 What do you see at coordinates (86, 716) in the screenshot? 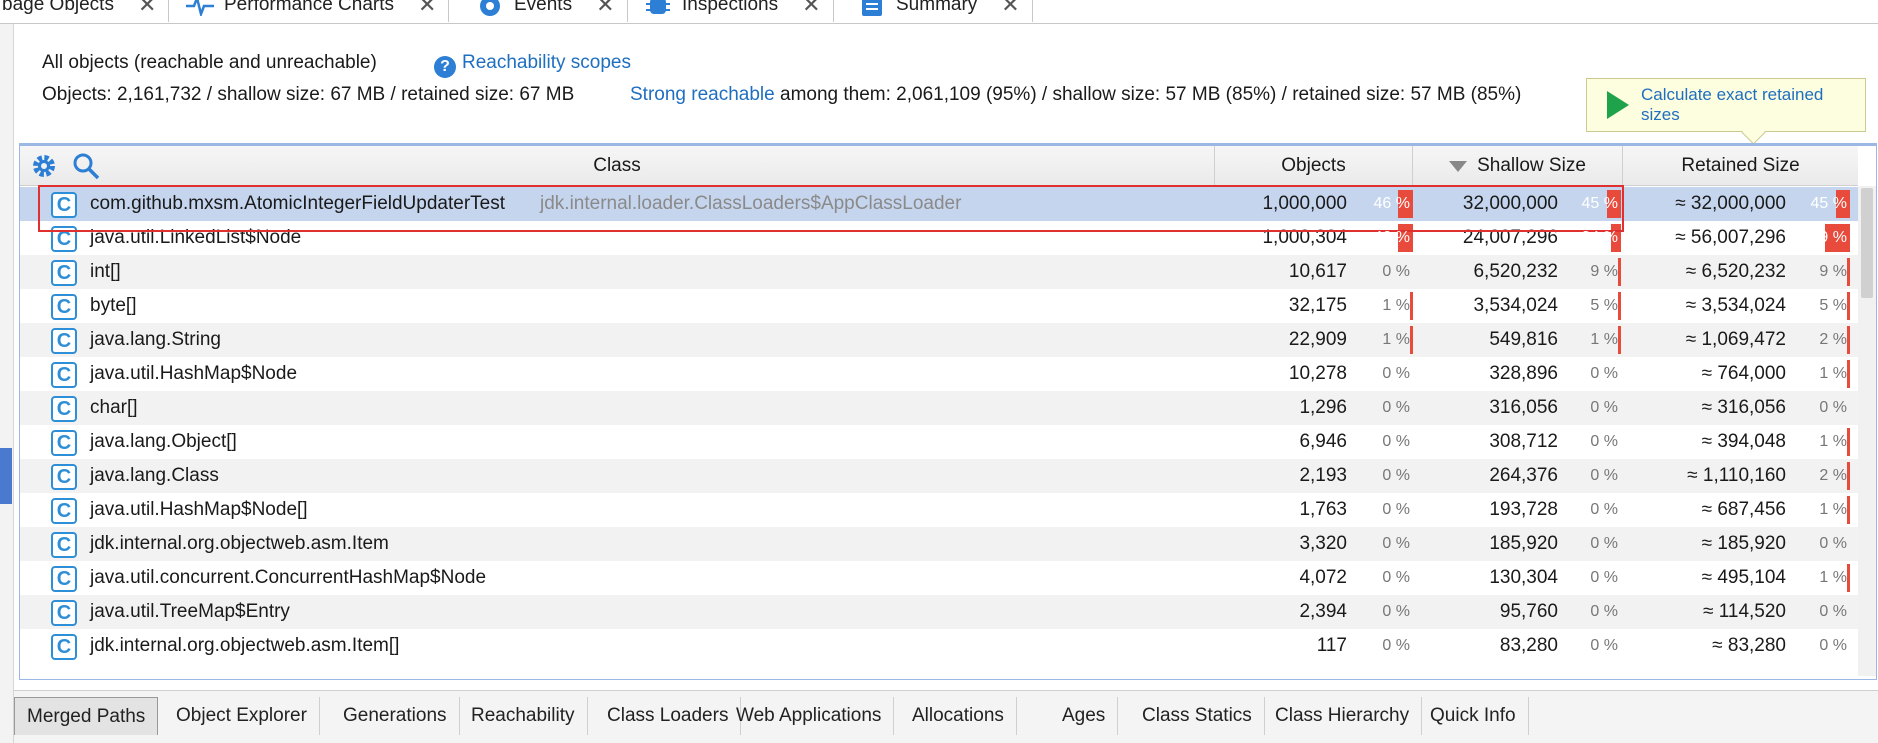
I see `bottom-tab-merged-paths: Merged Paths` at bounding box center [86, 716].